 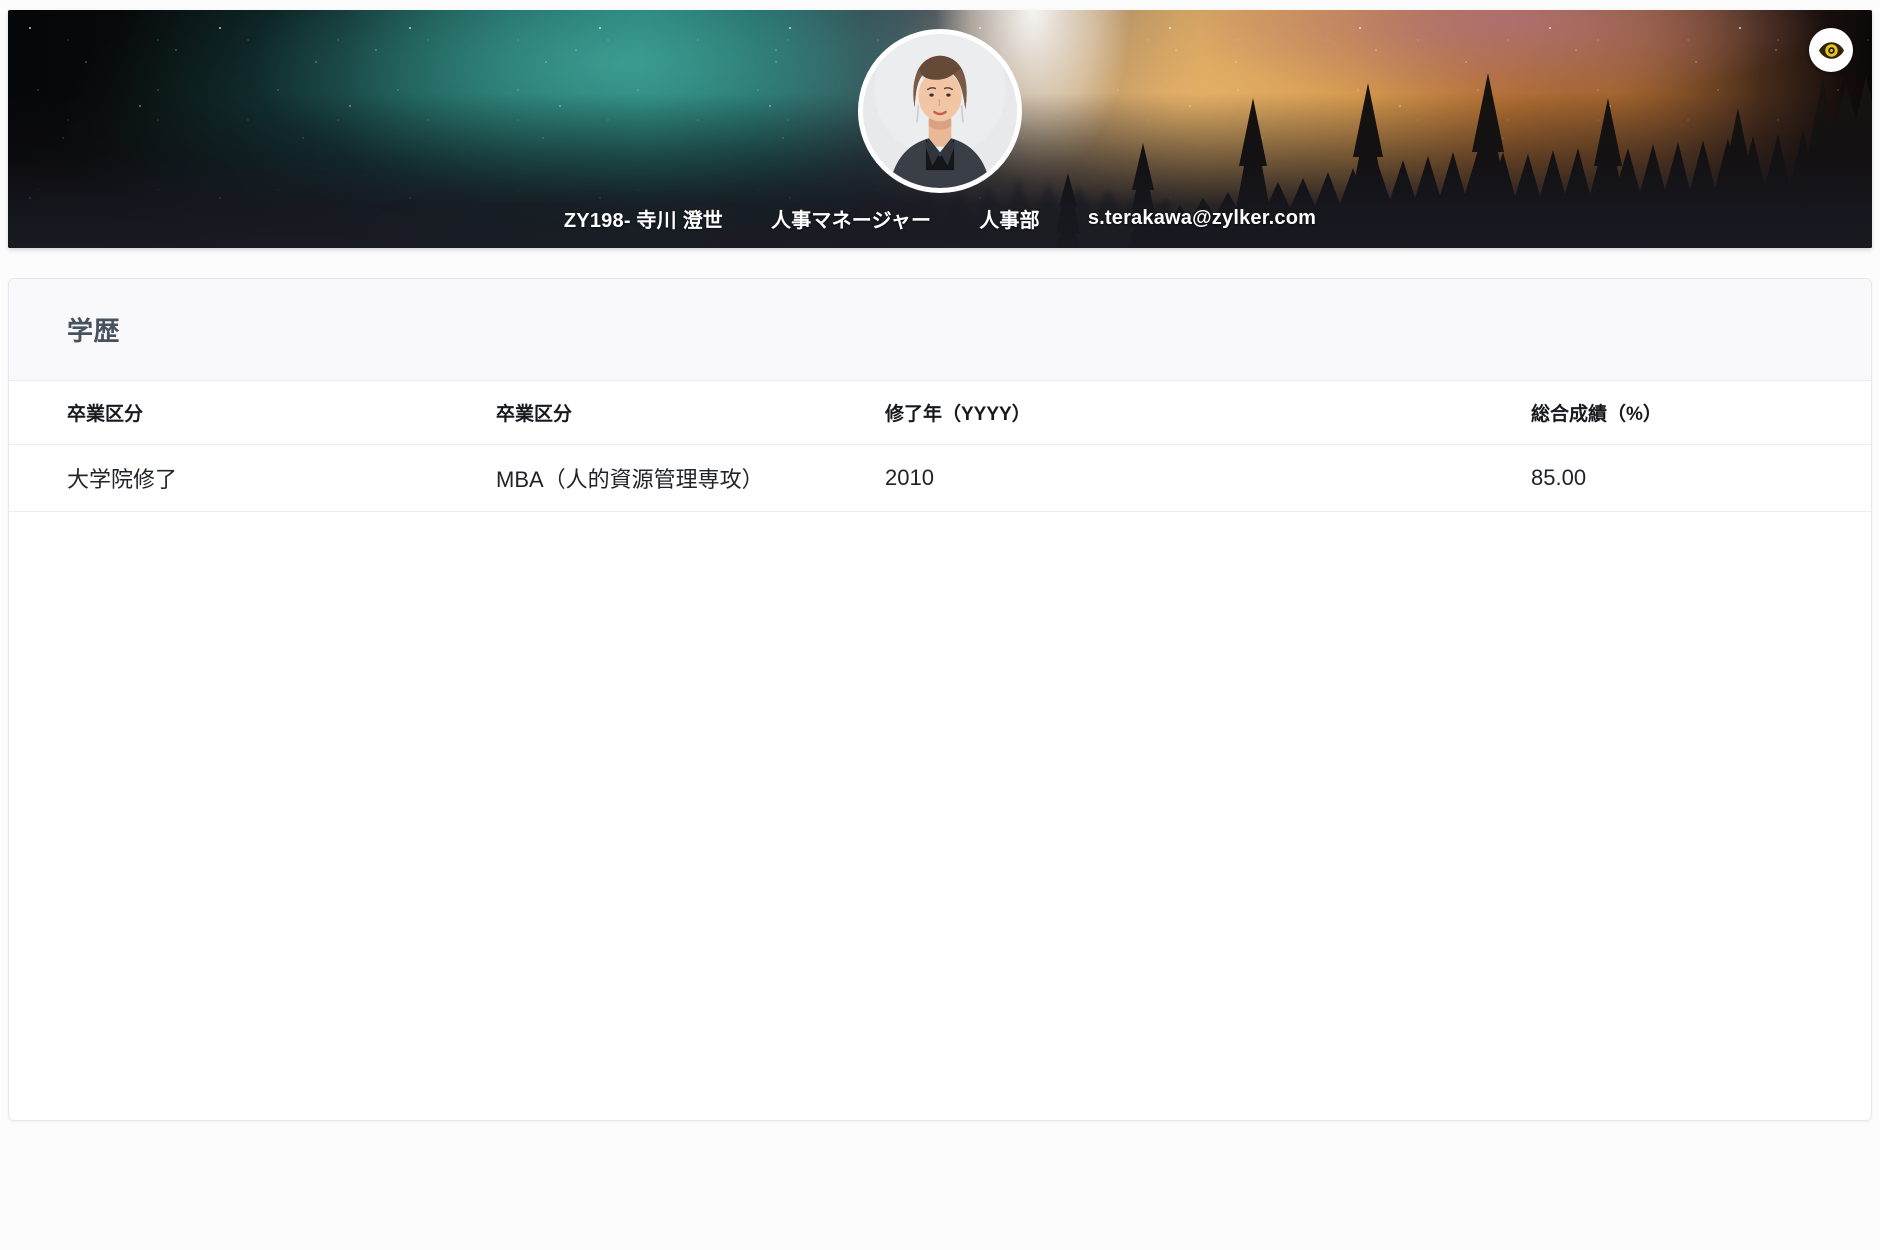 I want to click on column-header-overall-grade: 総合成績（%）, so click(x=1596, y=414).